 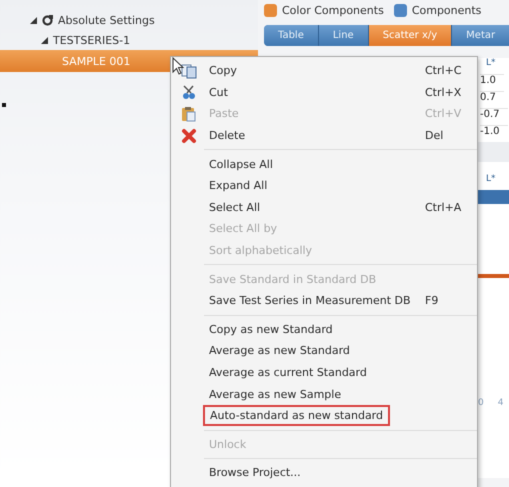 I want to click on table-cell: -0.7, so click(x=494, y=116).